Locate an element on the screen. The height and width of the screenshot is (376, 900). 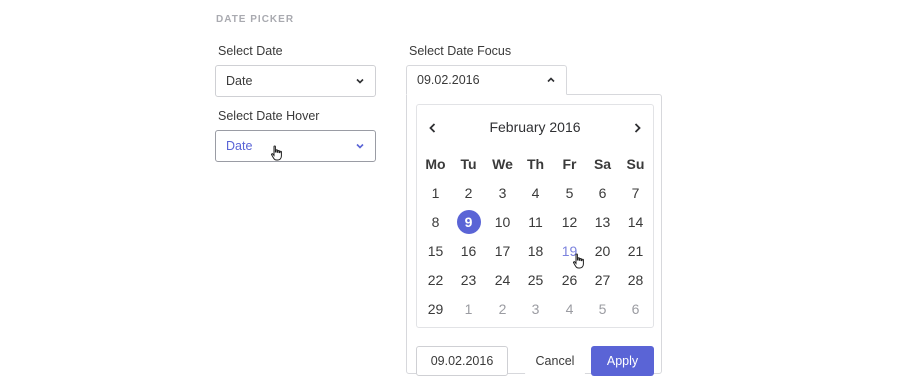
calendar-day: 21 is located at coordinates (635, 251).